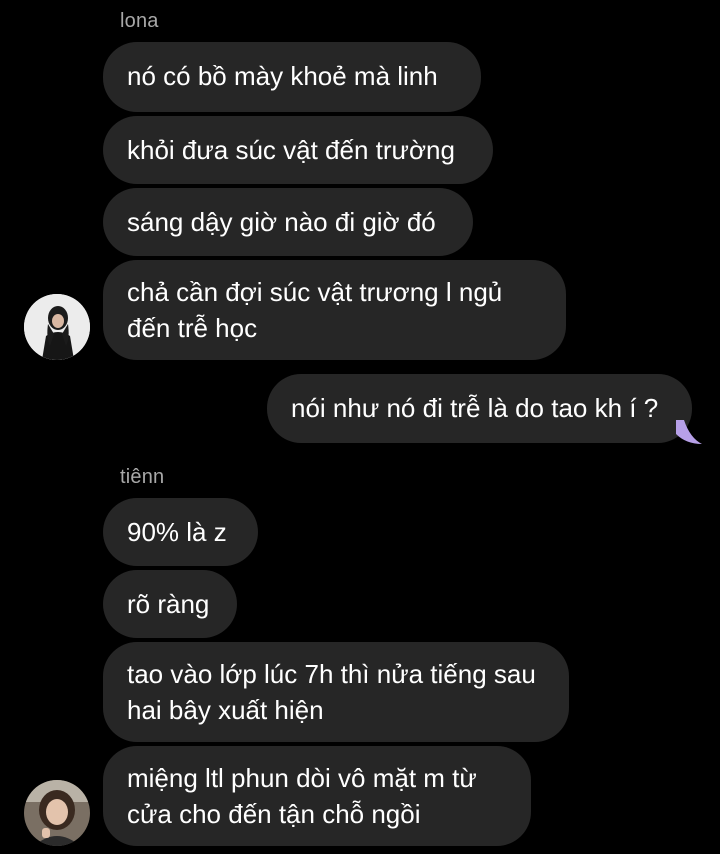 Image resolution: width=720 pixels, height=854 pixels. What do you see at coordinates (142, 477) in the screenshot?
I see `sender-name-tienn: tiênn` at bounding box center [142, 477].